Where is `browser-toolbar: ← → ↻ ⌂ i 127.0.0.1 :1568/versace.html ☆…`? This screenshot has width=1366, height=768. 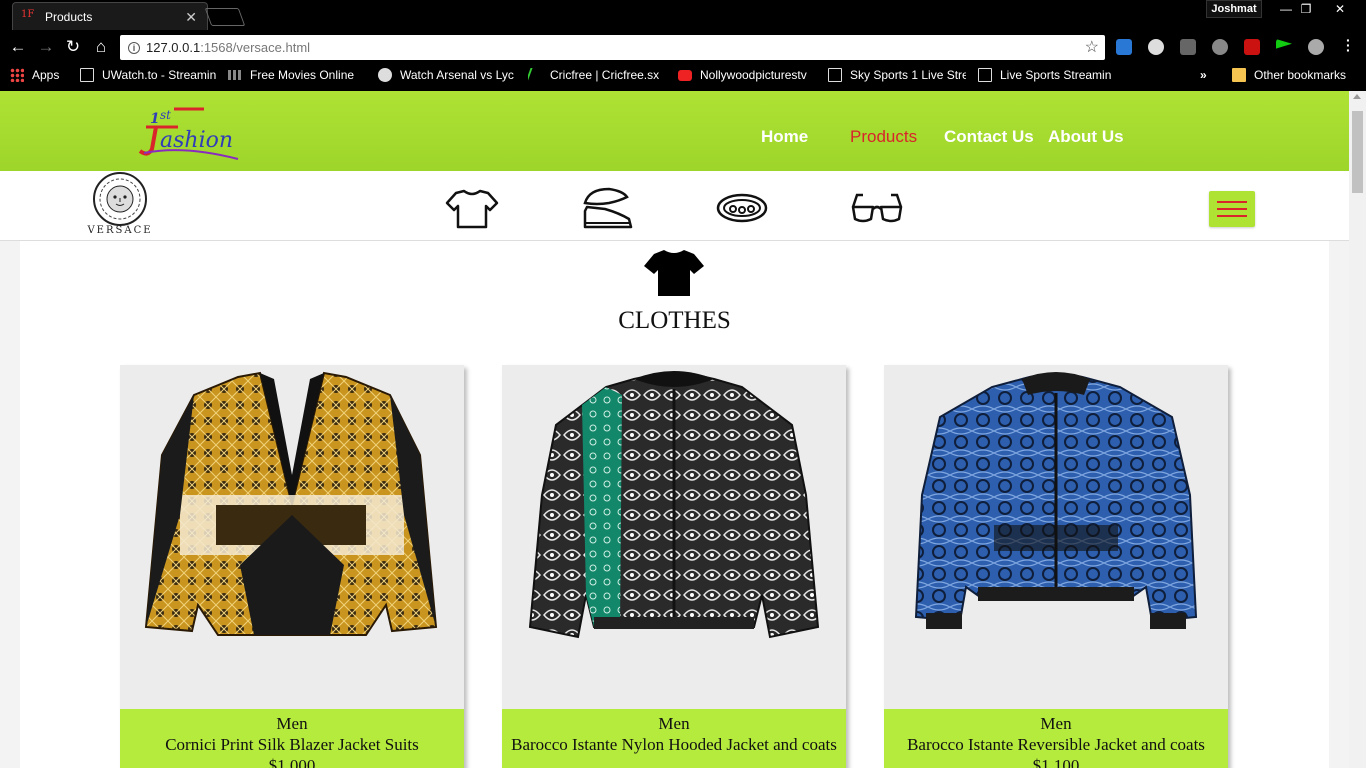 browser-toolbar: ← → ↻ ⌂ i 127.0.0.1 :1568/versace.html ☆… is located at coordinates (683, 47).